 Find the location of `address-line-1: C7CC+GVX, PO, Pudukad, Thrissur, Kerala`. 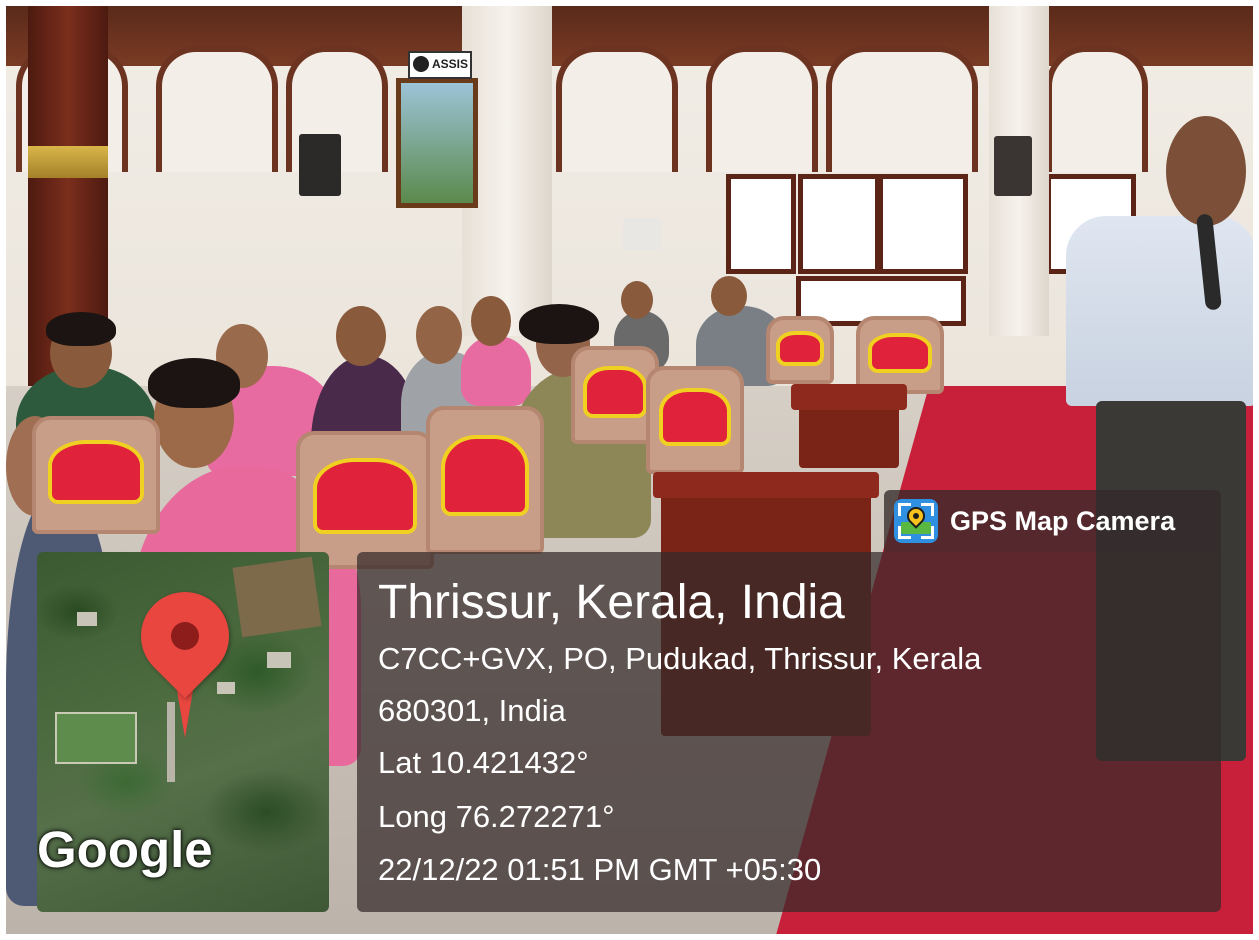

address-line-1: C7CC+GVX, PO, Pudukad, Thrissur, Kerala is located at coordinates (680, 658).